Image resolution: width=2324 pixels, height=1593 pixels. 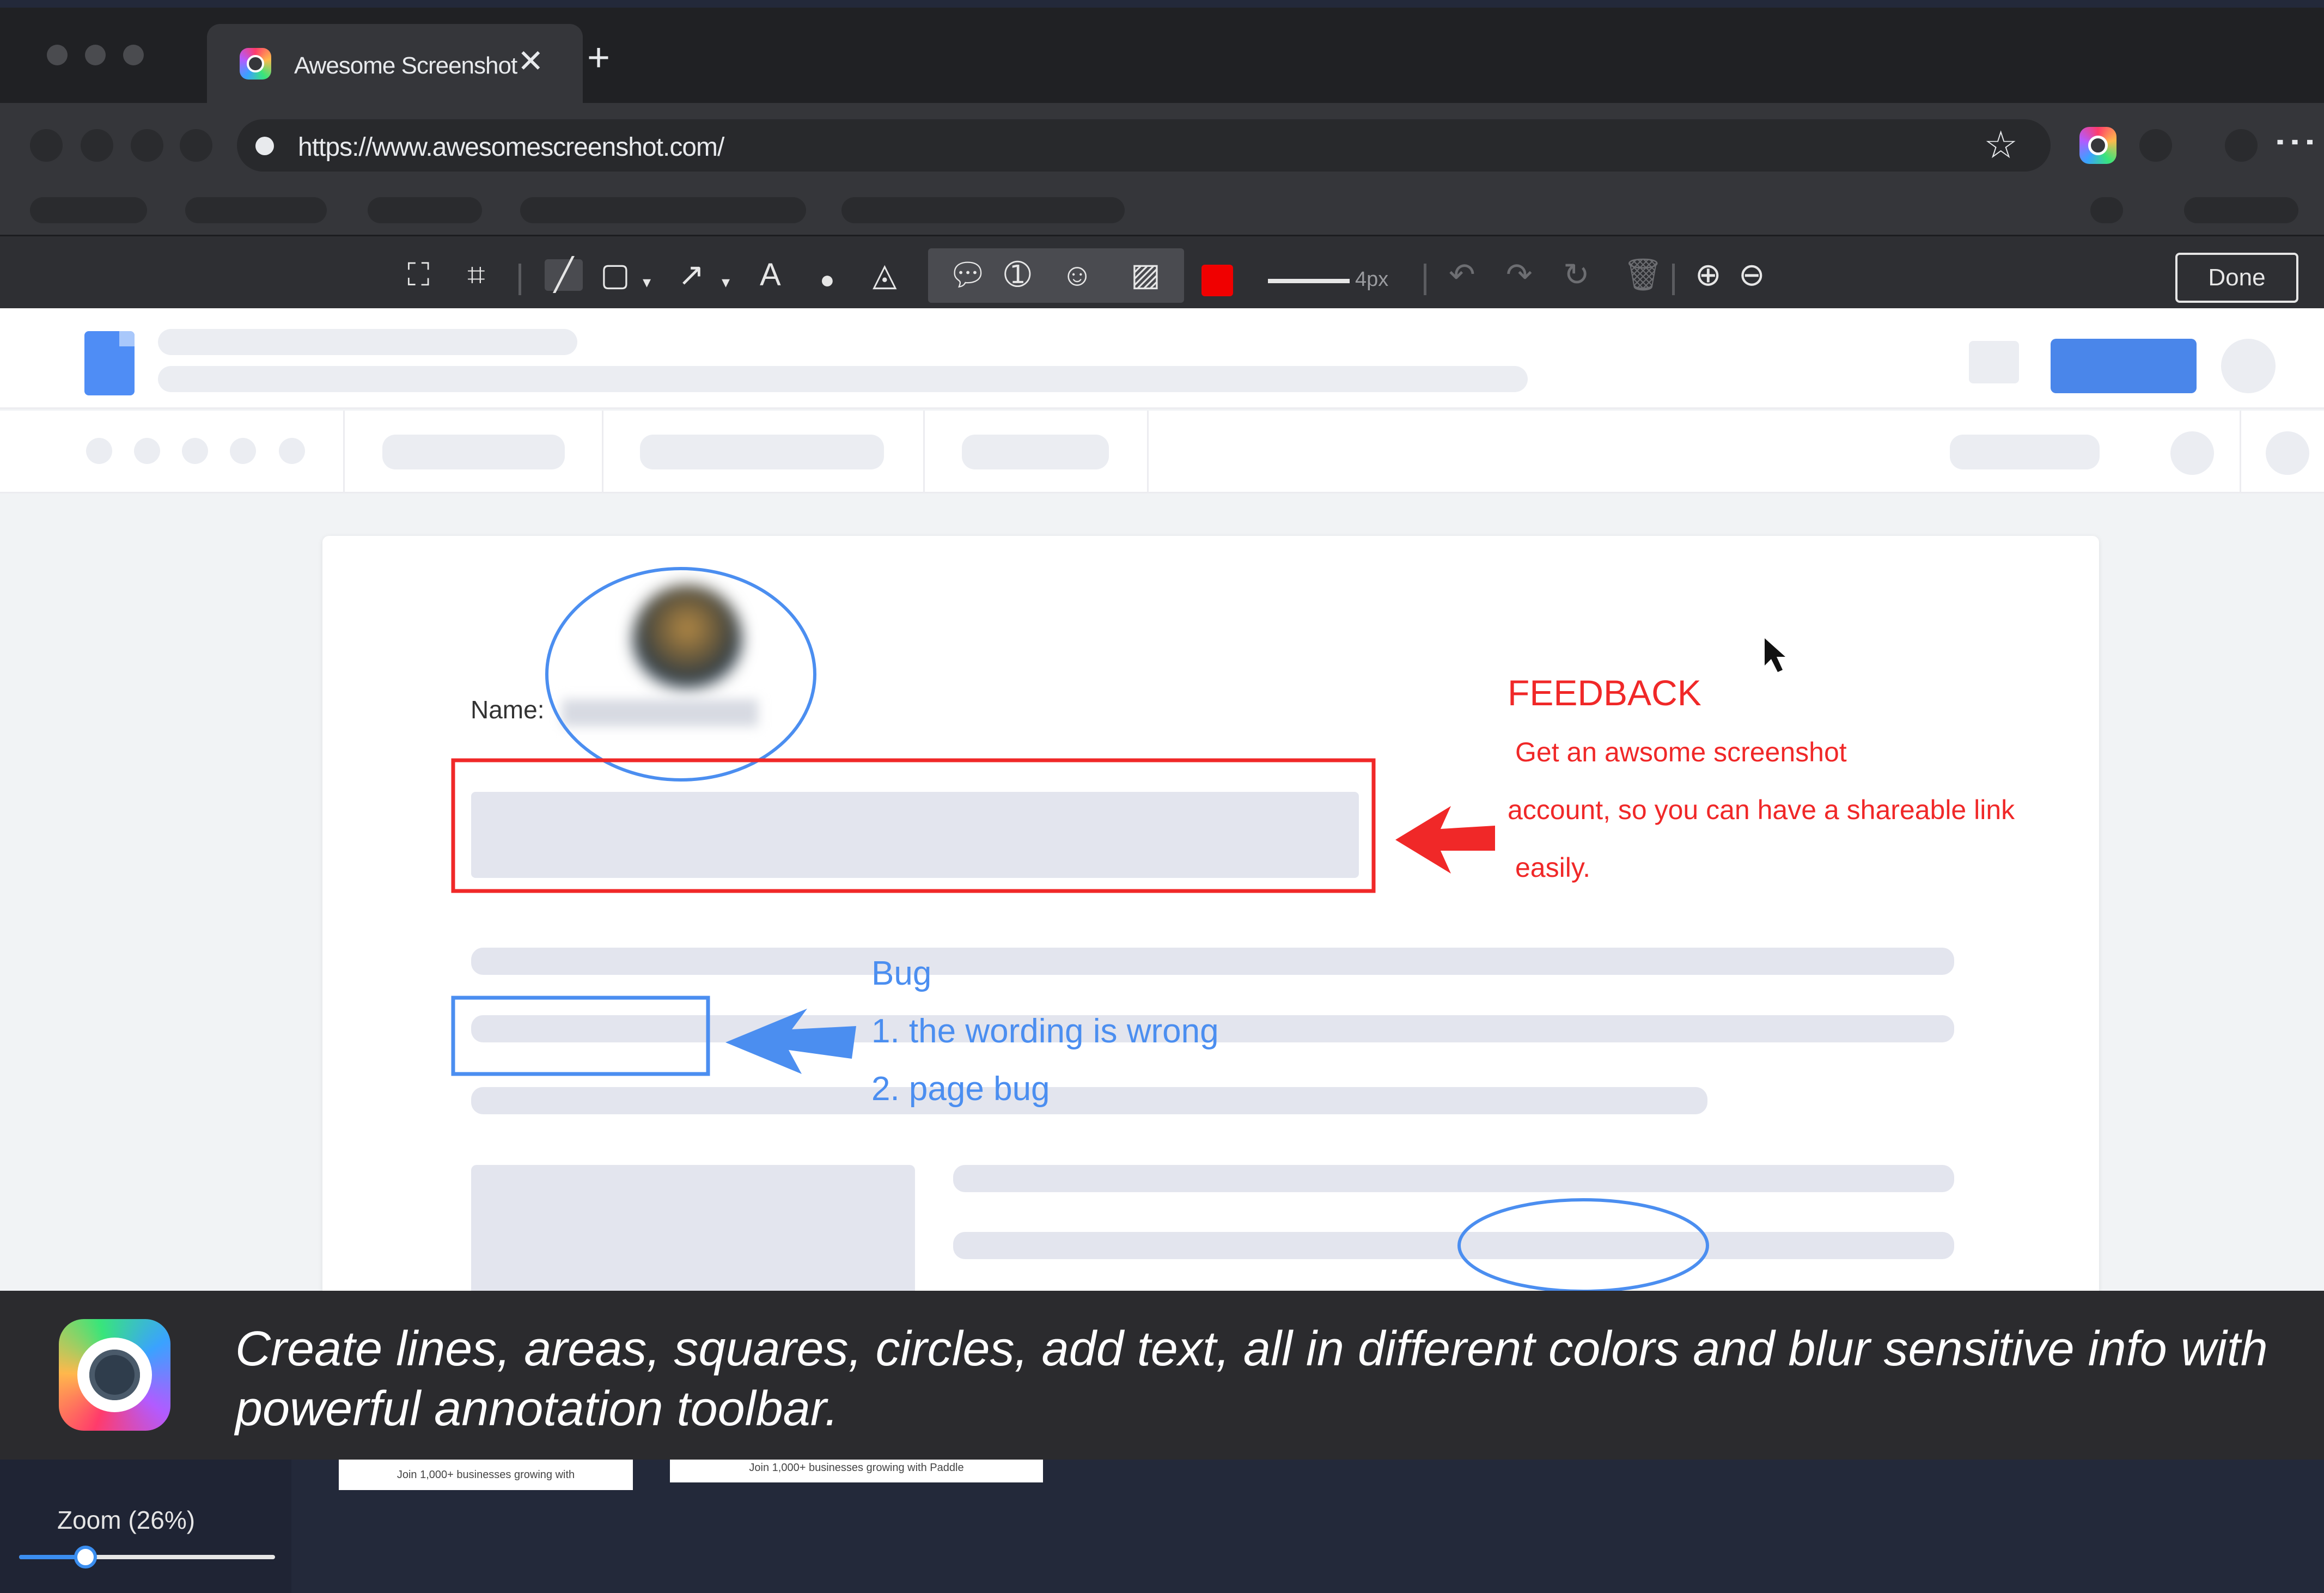 What do you see at coordinates (598, 57) in the screenshot?
I see `new-tab-button: +` at bounding box center [598, 57].